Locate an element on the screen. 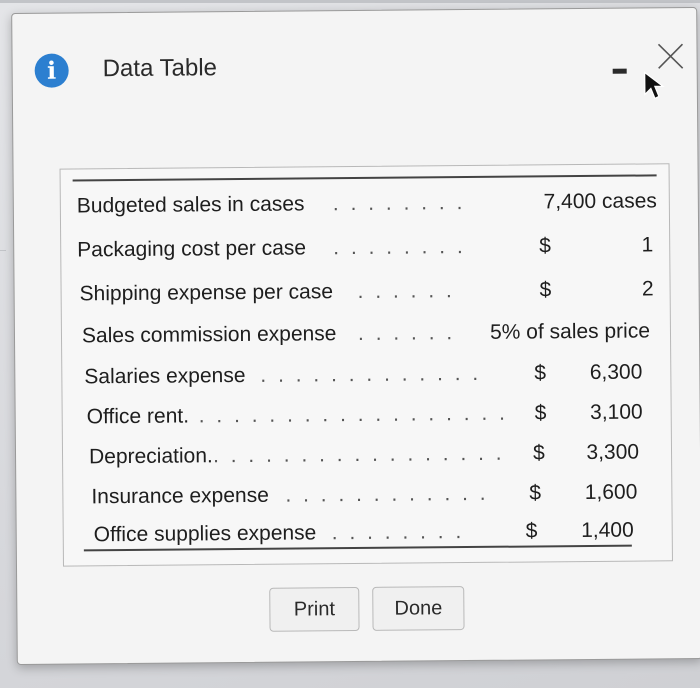 Image resolution: width=700 pixels, height=688 pixels. minimize-button is located at coordinates (621, 69).